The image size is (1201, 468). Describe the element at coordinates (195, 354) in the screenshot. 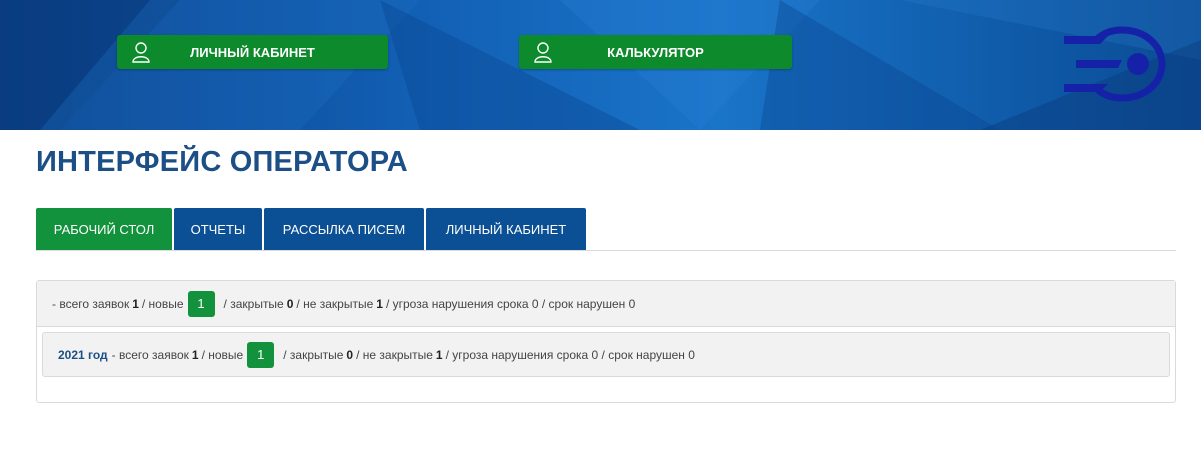

I see `year-total: 1` at that location.